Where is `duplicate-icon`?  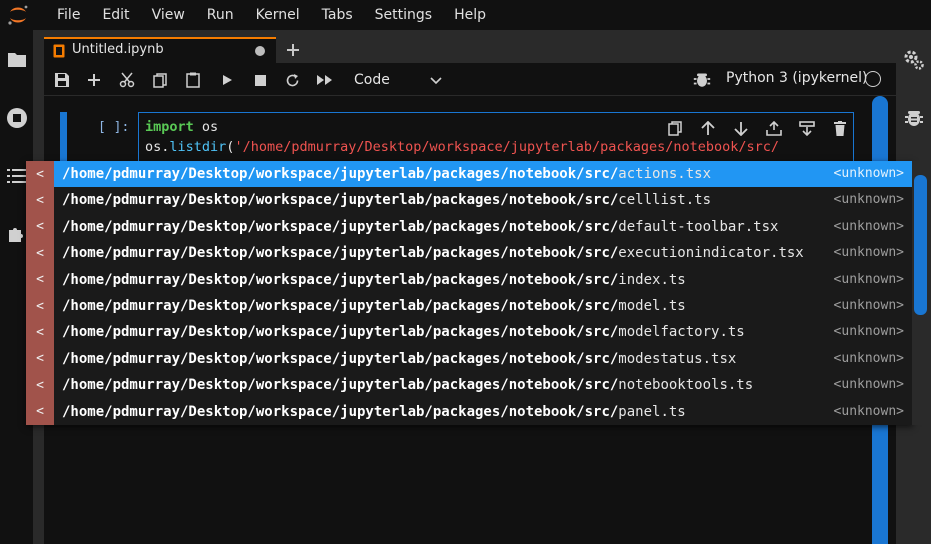 duplicate-icon is located at coordinates (674, 128).